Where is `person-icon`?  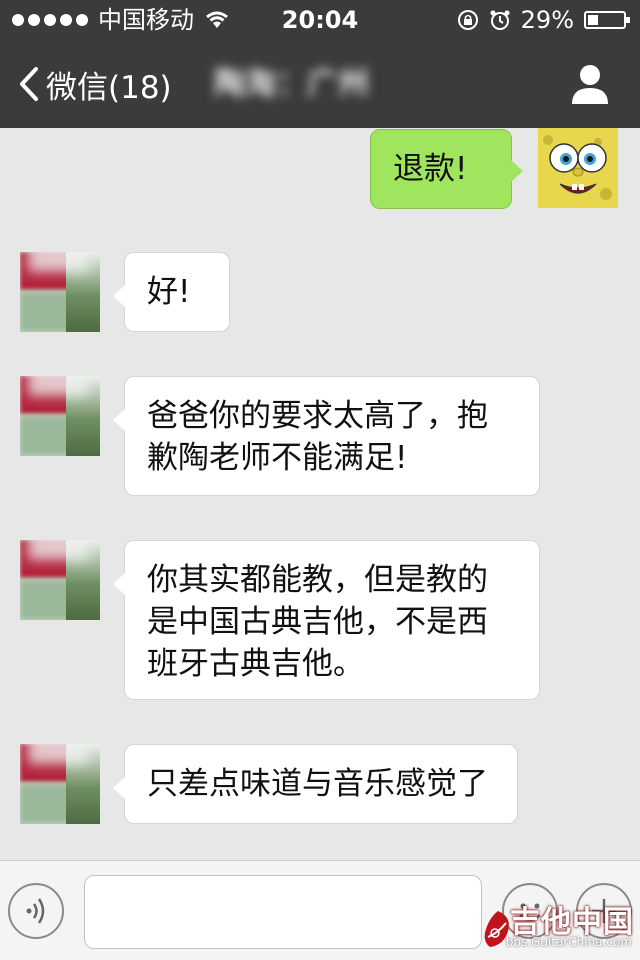 person-icon is located at coordinates (590, 84).